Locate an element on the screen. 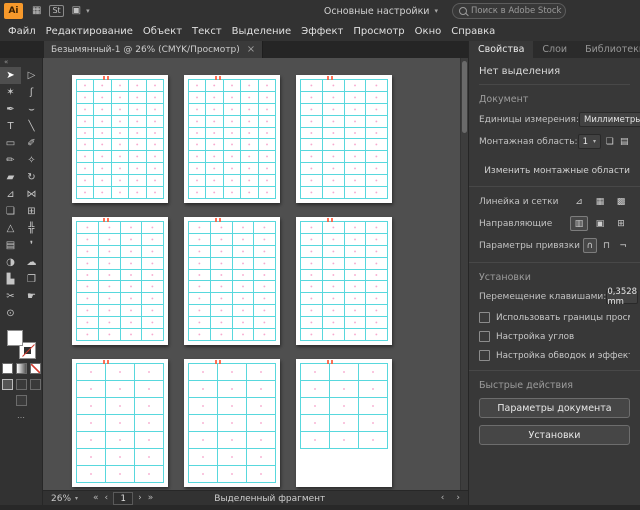 This screenshot has height=510, width=640. scrollbar-thumb is located at coordinates (464, 97).